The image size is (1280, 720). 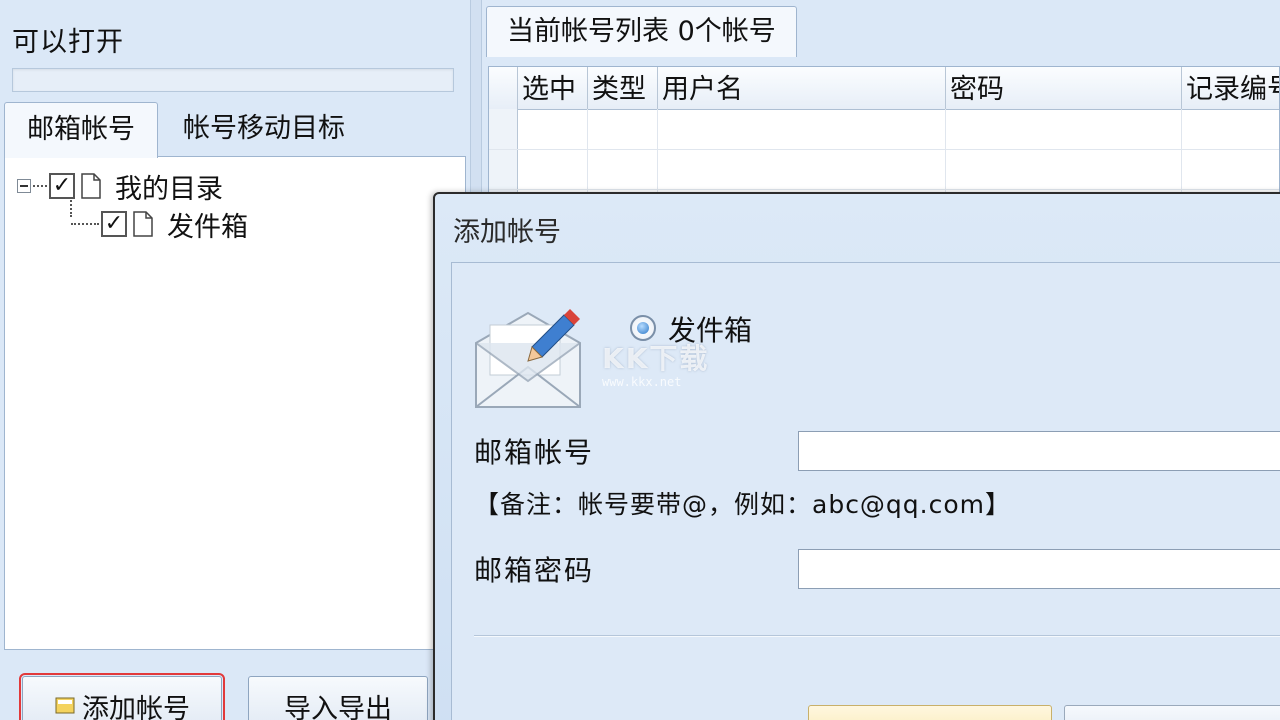 I want to click on open-status-label: 可以打开, so click(x=68, y=42).